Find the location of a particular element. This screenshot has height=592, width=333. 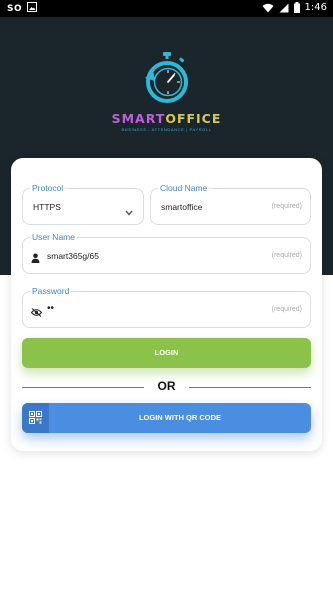

protocol-select: Protocol HTTPS is located at coordinates (83, 204).